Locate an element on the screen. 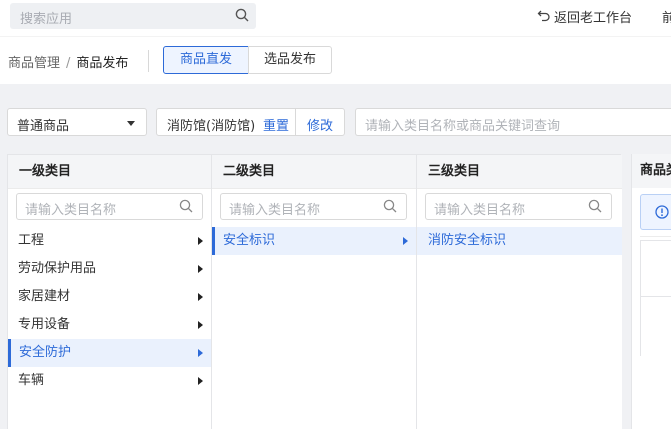 This screenshot has height=429, width=671. product-type-value: 普通商品 is located at coordinates (43, 126).